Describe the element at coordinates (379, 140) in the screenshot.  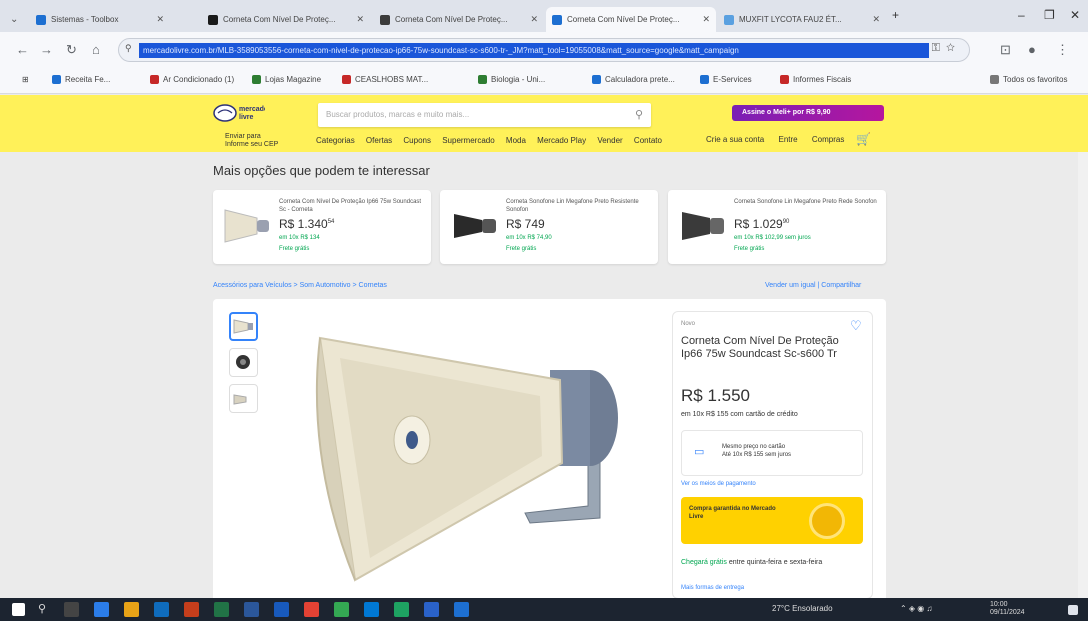
I see `nav-item: Ofertas` at that location.